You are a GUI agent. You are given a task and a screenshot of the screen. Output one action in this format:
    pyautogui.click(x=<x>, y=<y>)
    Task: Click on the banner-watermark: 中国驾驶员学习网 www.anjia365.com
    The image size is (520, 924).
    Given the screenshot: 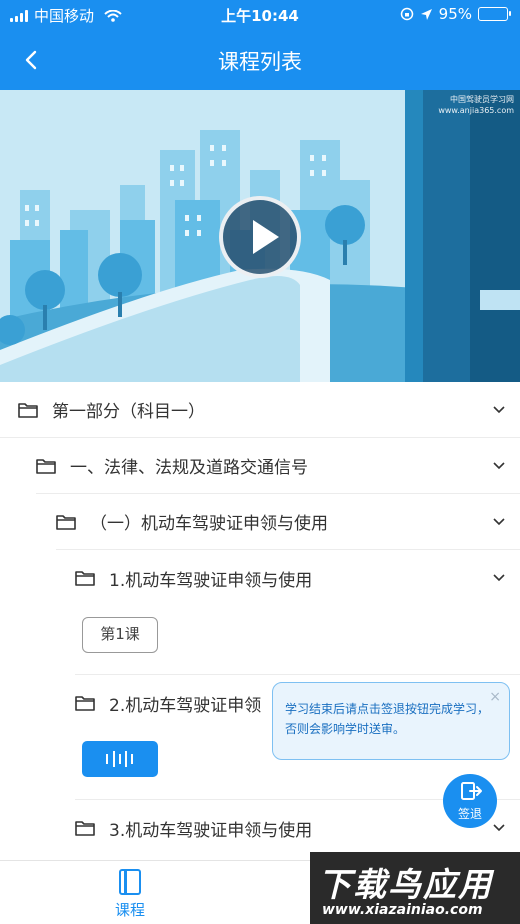 What is the action you would take?
    pyautogui.click(x=476, y=105)
    